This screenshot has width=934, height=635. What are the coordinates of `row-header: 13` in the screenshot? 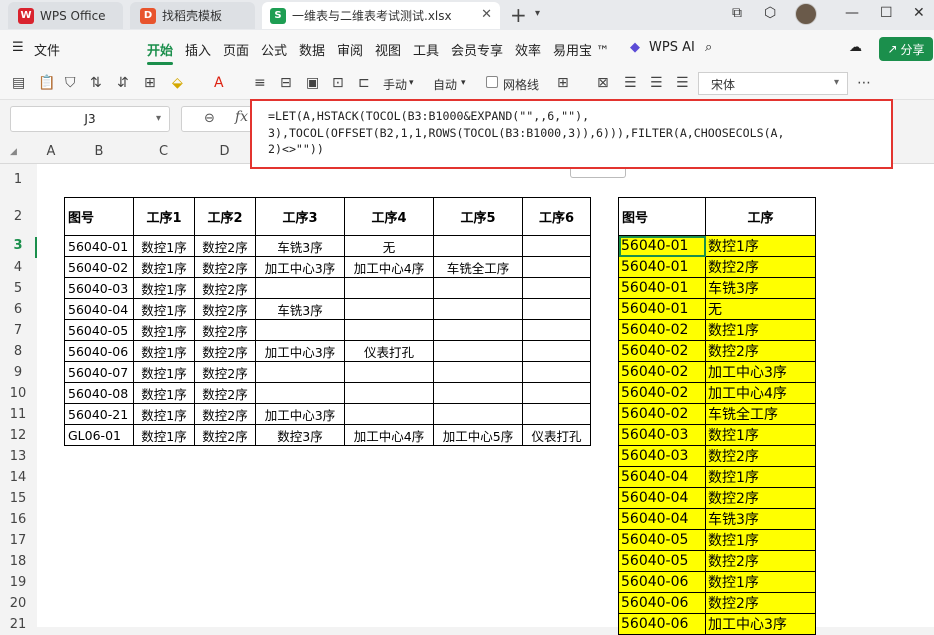 It's located at (18, 456).